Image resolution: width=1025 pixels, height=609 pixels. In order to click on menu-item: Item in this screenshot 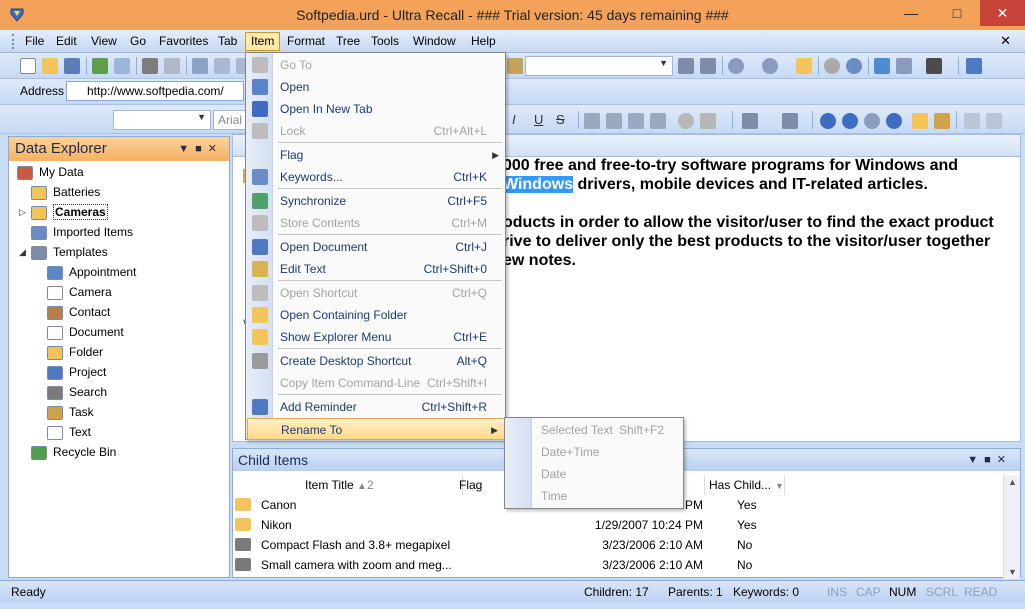, I will do `click(263, 41)`.